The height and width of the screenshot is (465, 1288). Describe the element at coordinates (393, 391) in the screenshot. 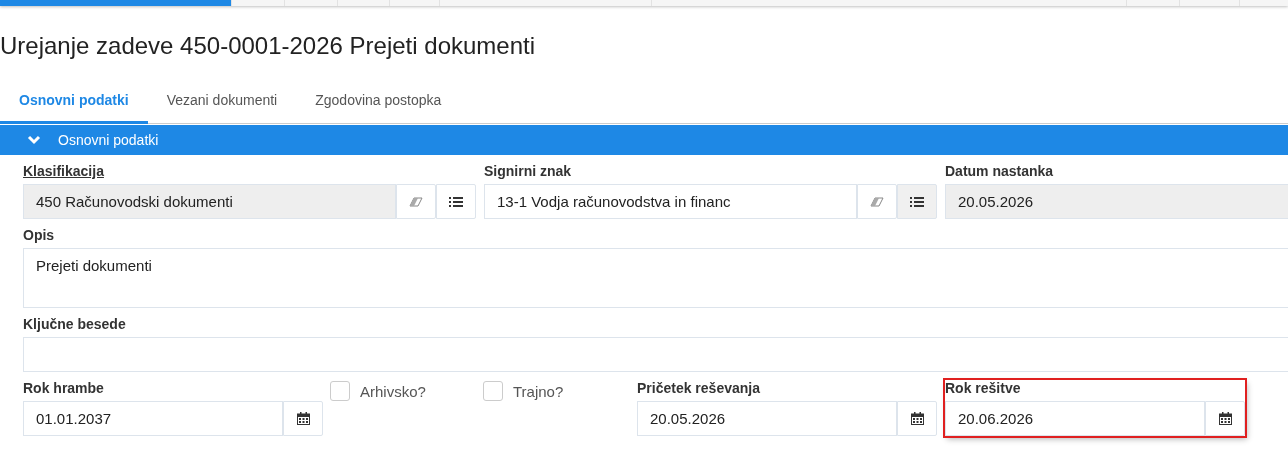

I see `checkbox-label: Arhivsko?` at that location.